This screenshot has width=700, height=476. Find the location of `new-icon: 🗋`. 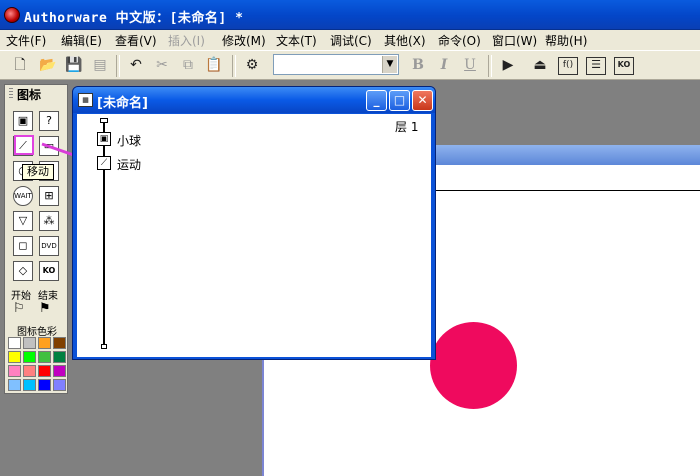

new-icon: 🗋 is located at coordinates (20, 65).